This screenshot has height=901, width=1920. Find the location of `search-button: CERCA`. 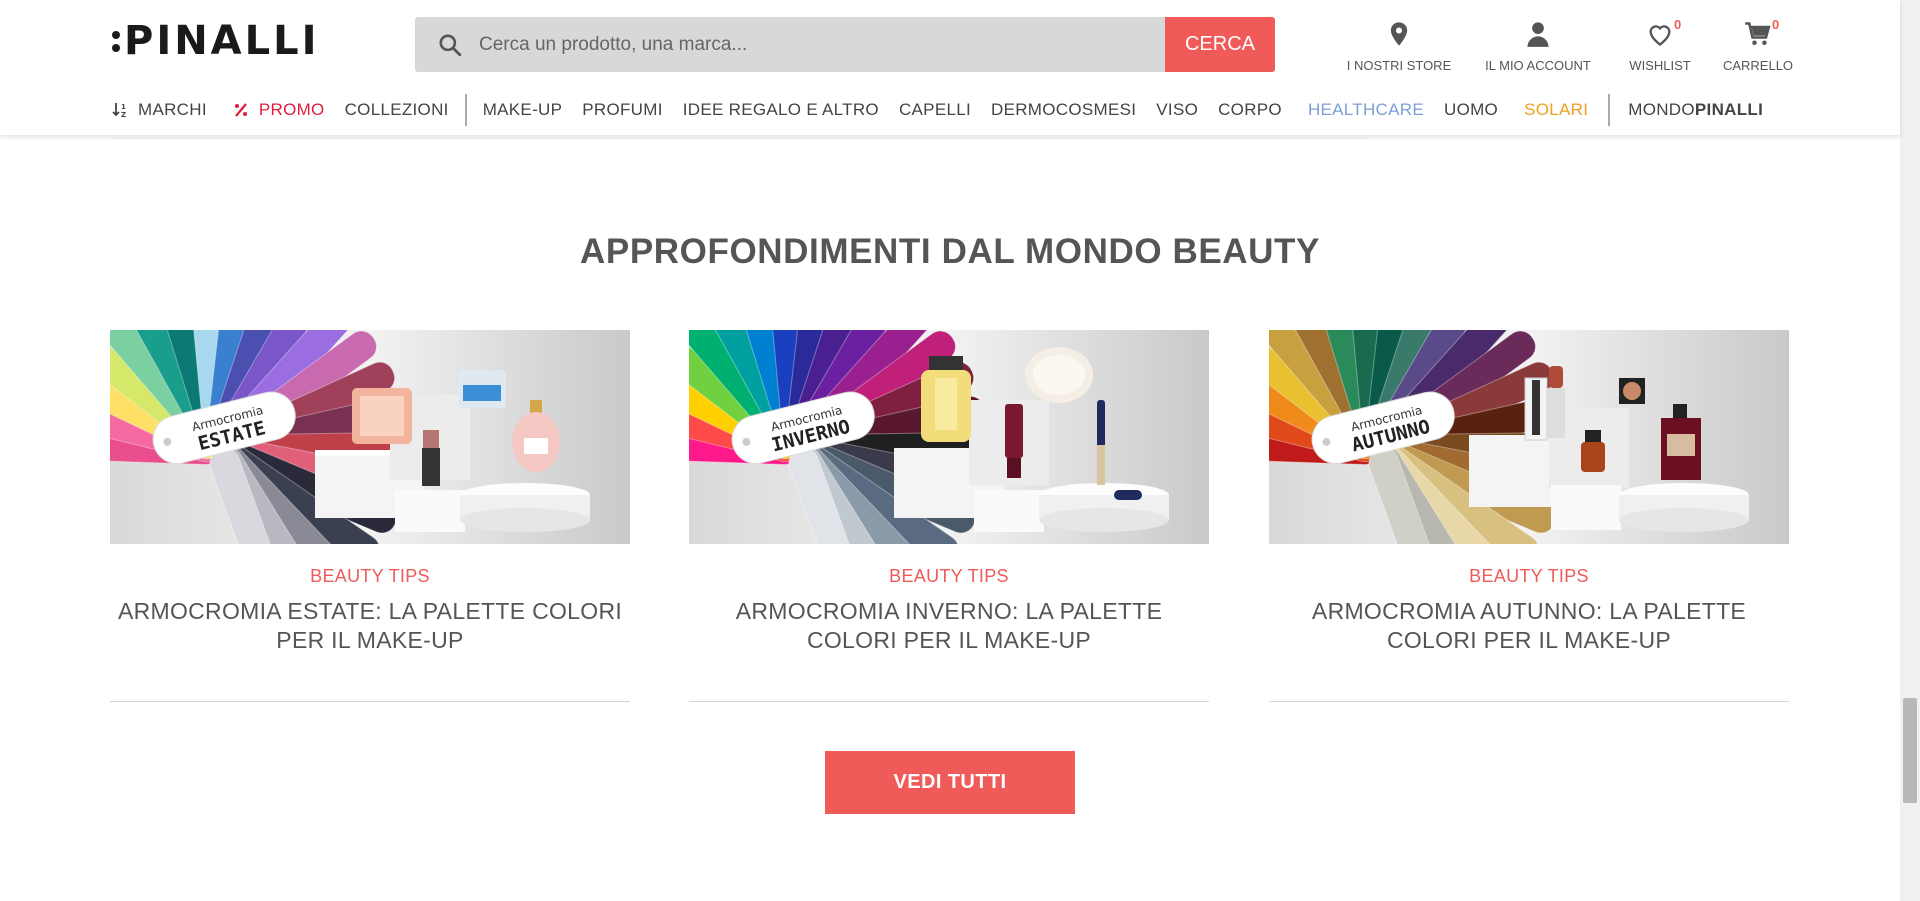

search-button: CERCA is located at coordinates (1220, 44).